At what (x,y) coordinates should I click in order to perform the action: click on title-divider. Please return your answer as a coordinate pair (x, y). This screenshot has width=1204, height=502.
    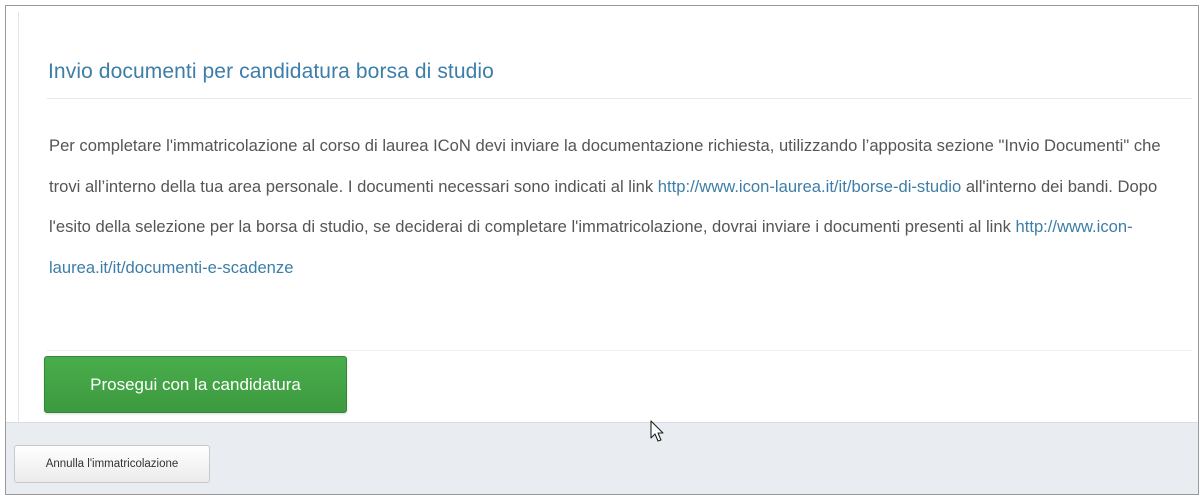
    Looking at the image, I should click on (619, 98).